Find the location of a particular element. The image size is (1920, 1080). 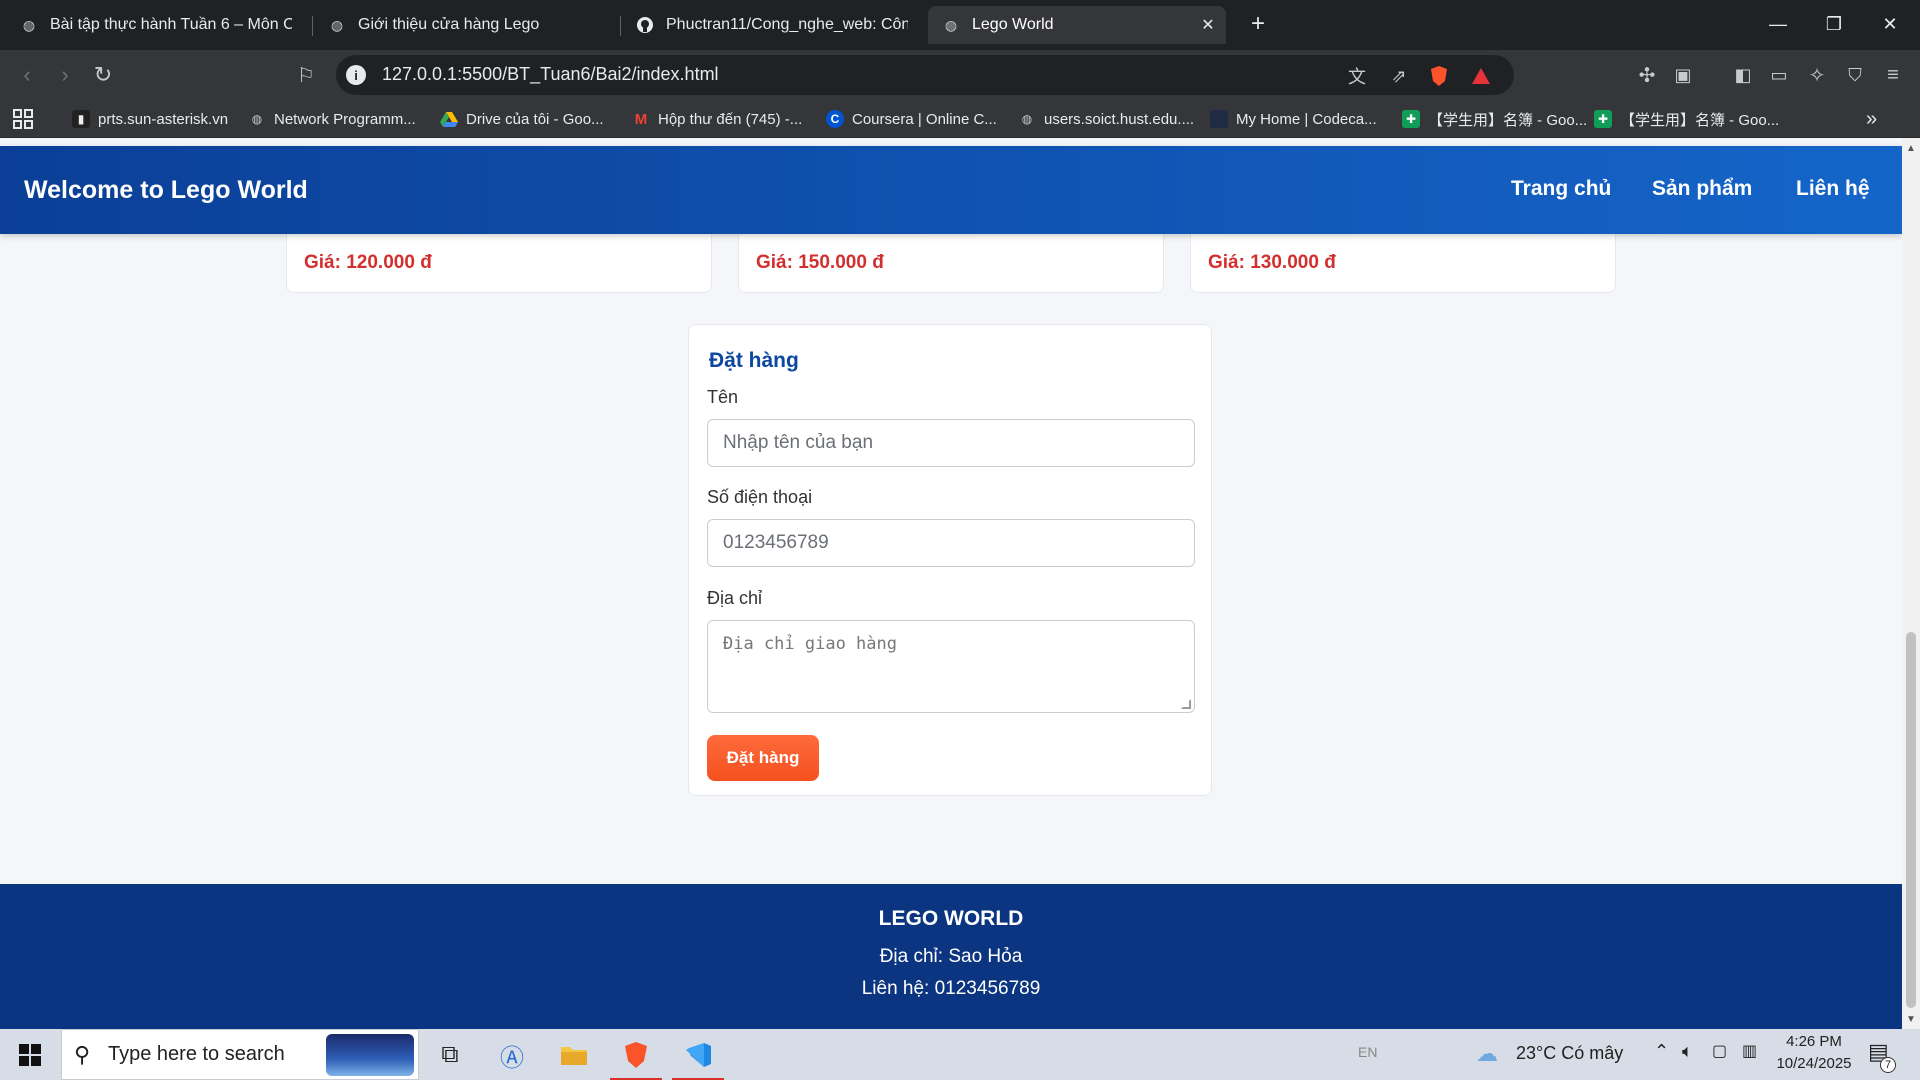

vscode-icon is located at coordinates (698, 1057).